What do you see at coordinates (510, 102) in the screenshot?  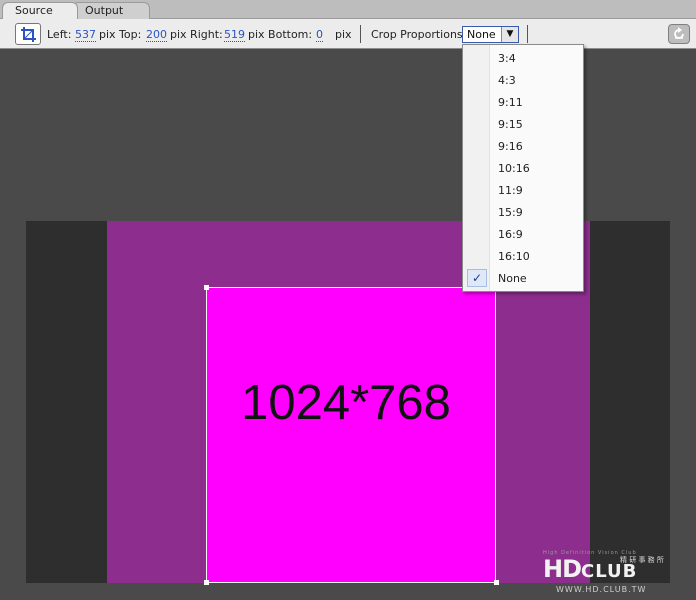 I see `menu-item-label: 9:11` at bounding box center [510, 102].